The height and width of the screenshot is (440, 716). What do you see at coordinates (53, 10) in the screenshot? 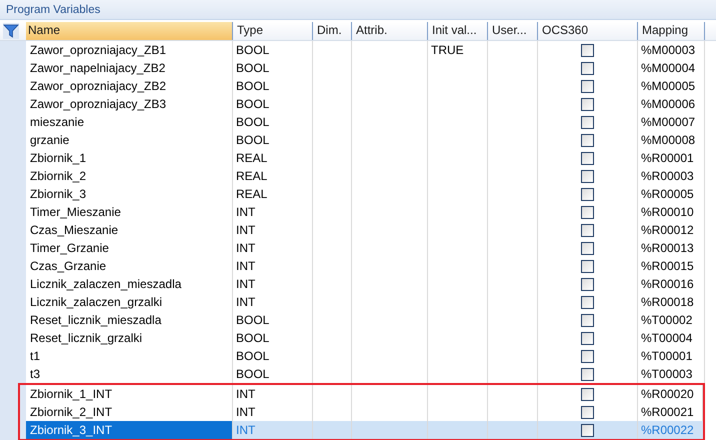
I see `panel-title: Program Variables` at bounding box center [53, 10].